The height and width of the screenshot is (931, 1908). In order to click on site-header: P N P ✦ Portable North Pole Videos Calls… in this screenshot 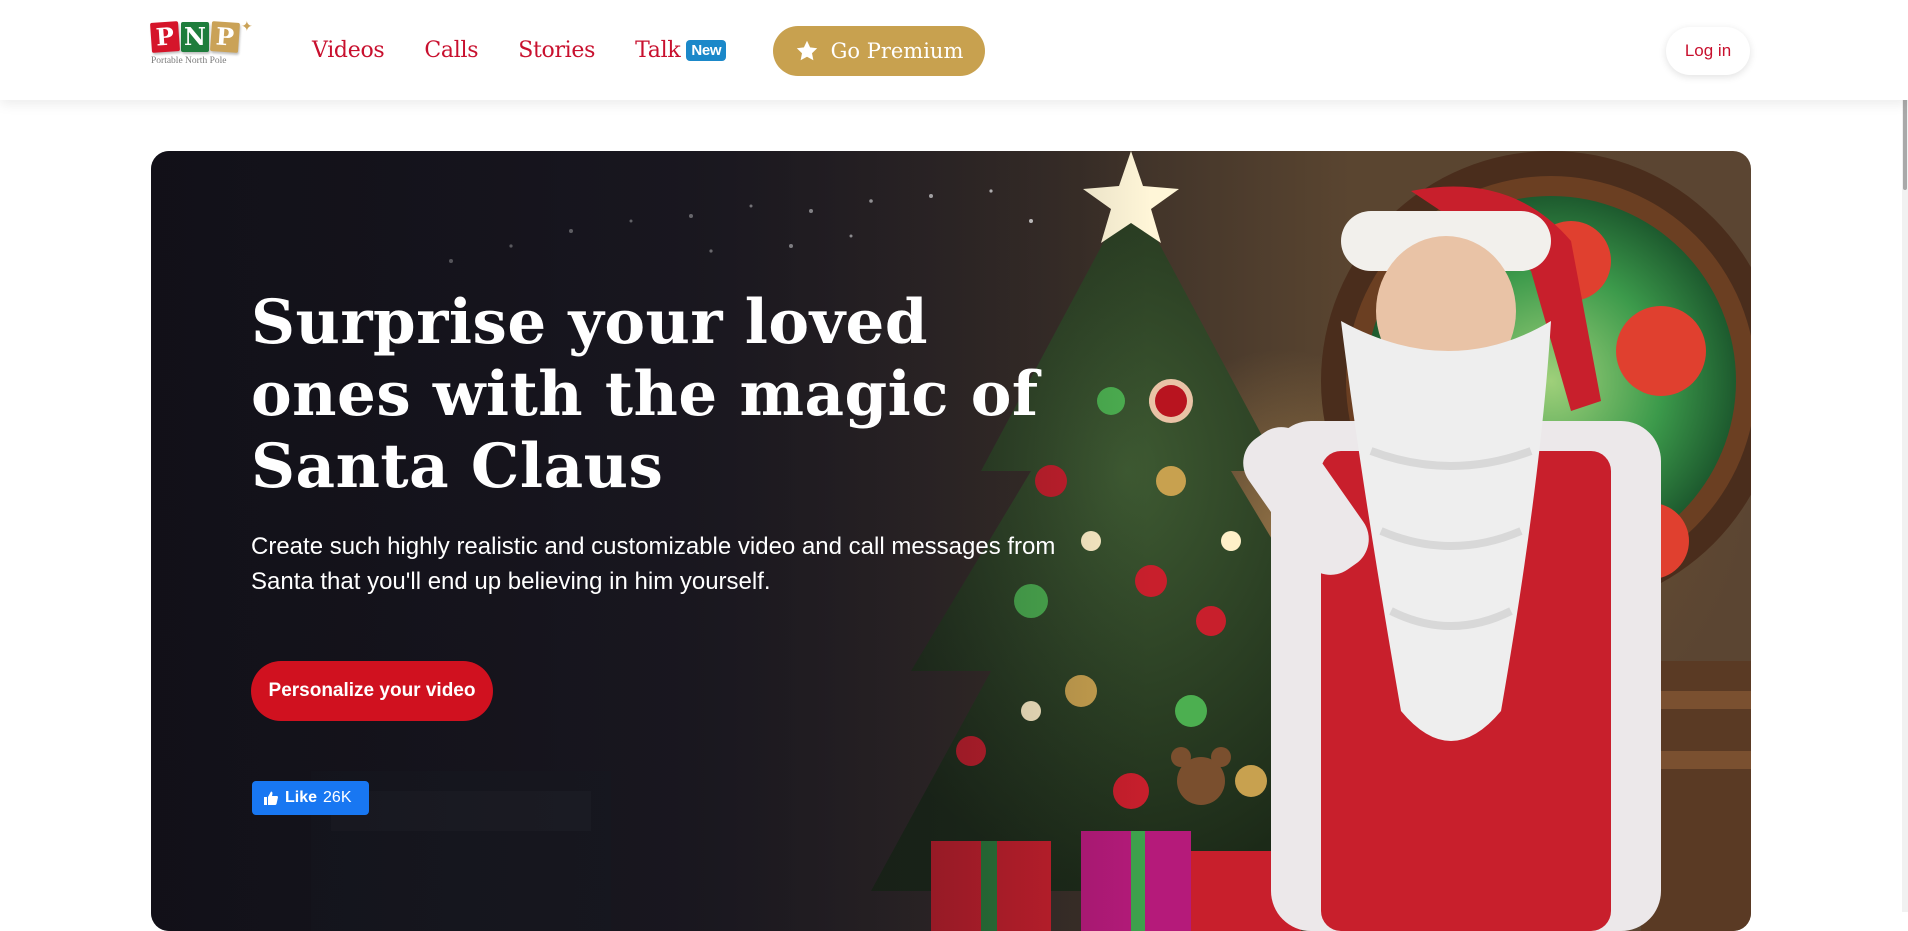, I will do `click(954, 50)`.